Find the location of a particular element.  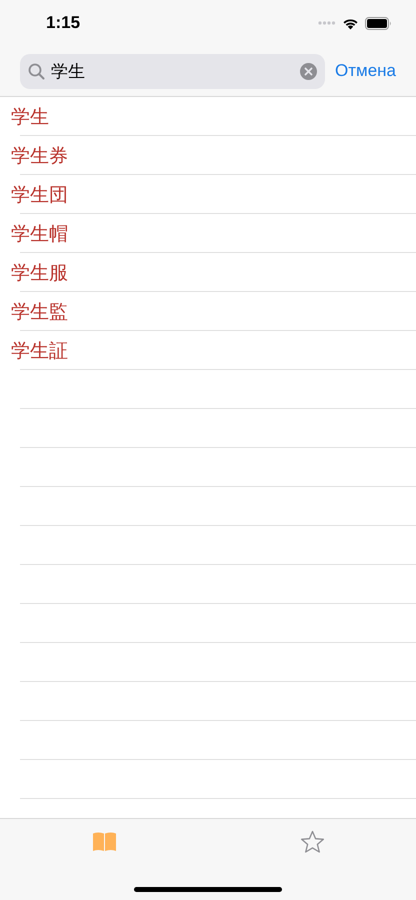

result-item: 学生券 is located at coordinates (34, 155).